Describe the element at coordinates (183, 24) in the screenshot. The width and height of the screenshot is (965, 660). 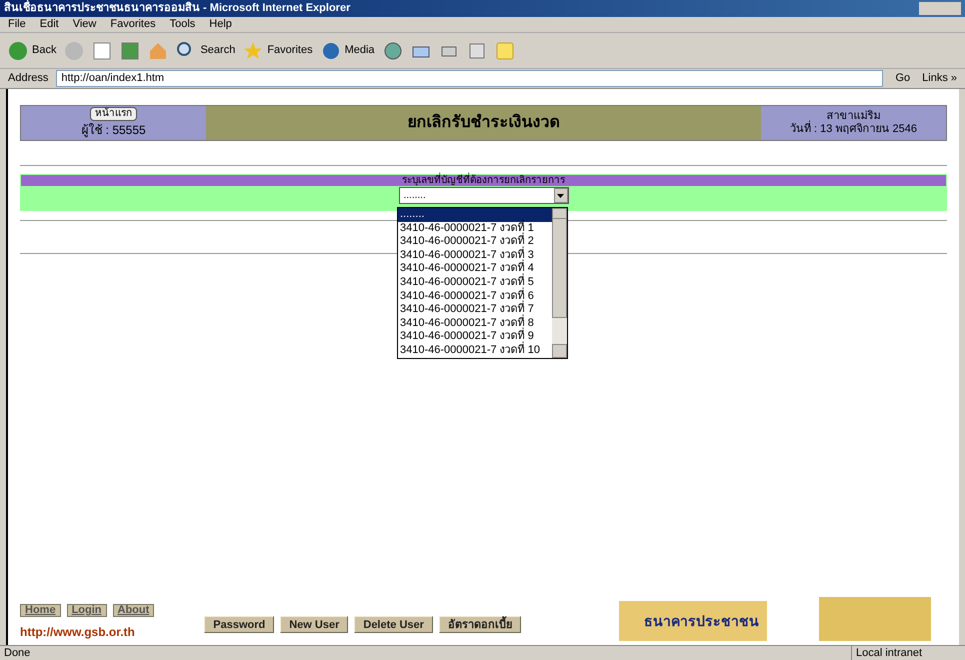
I see `menu-item: Tools` at that location.